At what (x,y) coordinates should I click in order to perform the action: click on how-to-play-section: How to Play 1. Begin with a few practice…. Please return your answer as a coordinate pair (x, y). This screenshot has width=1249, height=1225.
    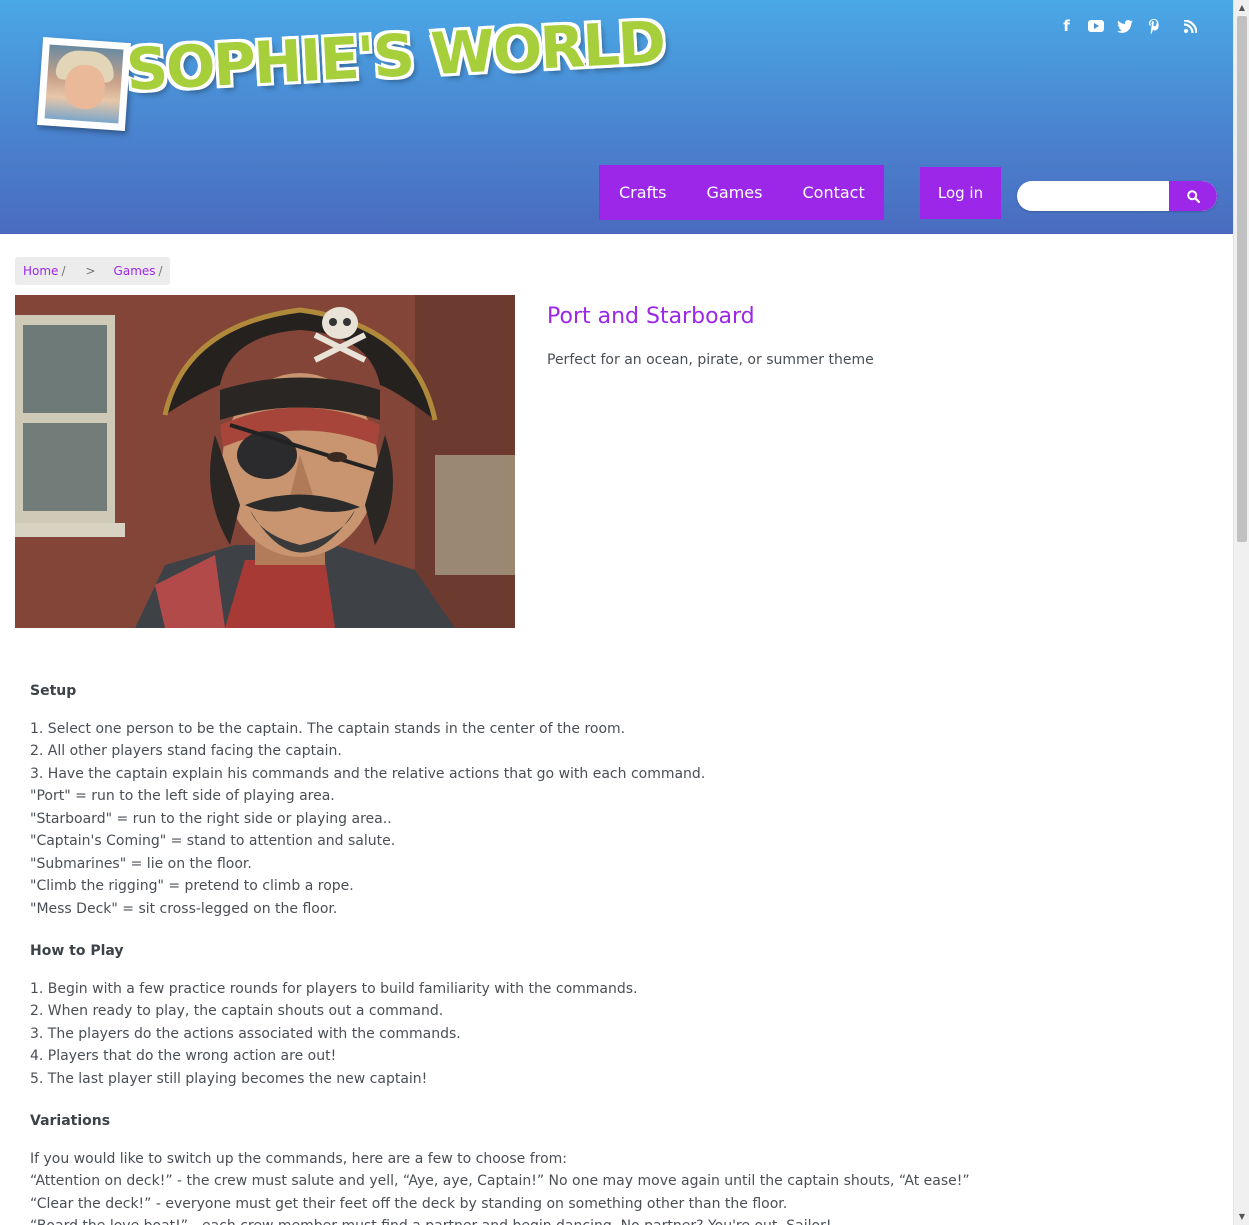
    Looking at the image, I should click on (620, 1015).